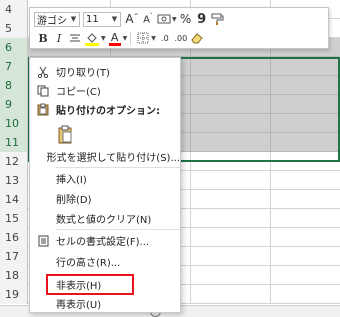  What do you see at coordinates (14, 9) in the screenshot?
I see `row-header: 4` at bounding box center [14, 9].